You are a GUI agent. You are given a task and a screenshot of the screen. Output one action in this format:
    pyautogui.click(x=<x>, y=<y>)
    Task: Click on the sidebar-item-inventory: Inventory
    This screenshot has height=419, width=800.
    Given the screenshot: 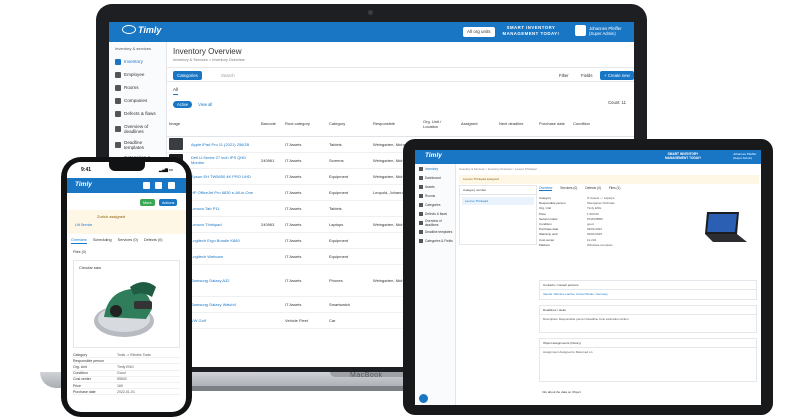 What is the action you would take?
    pyautogui.click(x=137, y=61)
    